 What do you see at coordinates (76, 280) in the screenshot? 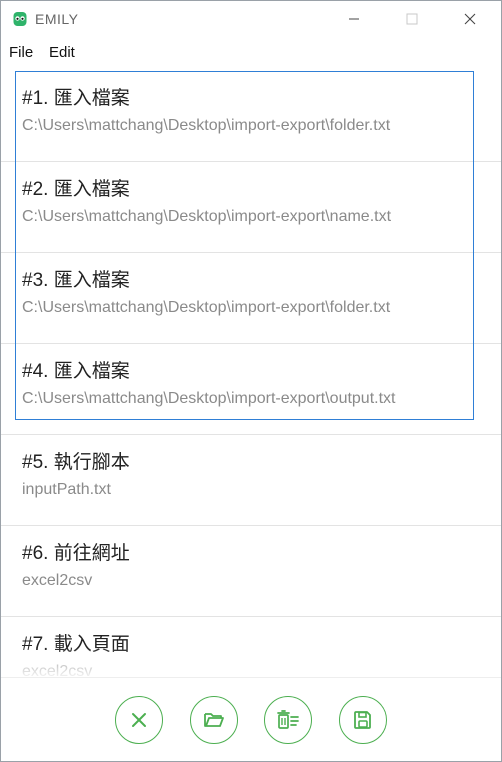
I see `item-title: #3. 匯入檔案` at bounding box center [76, 280].